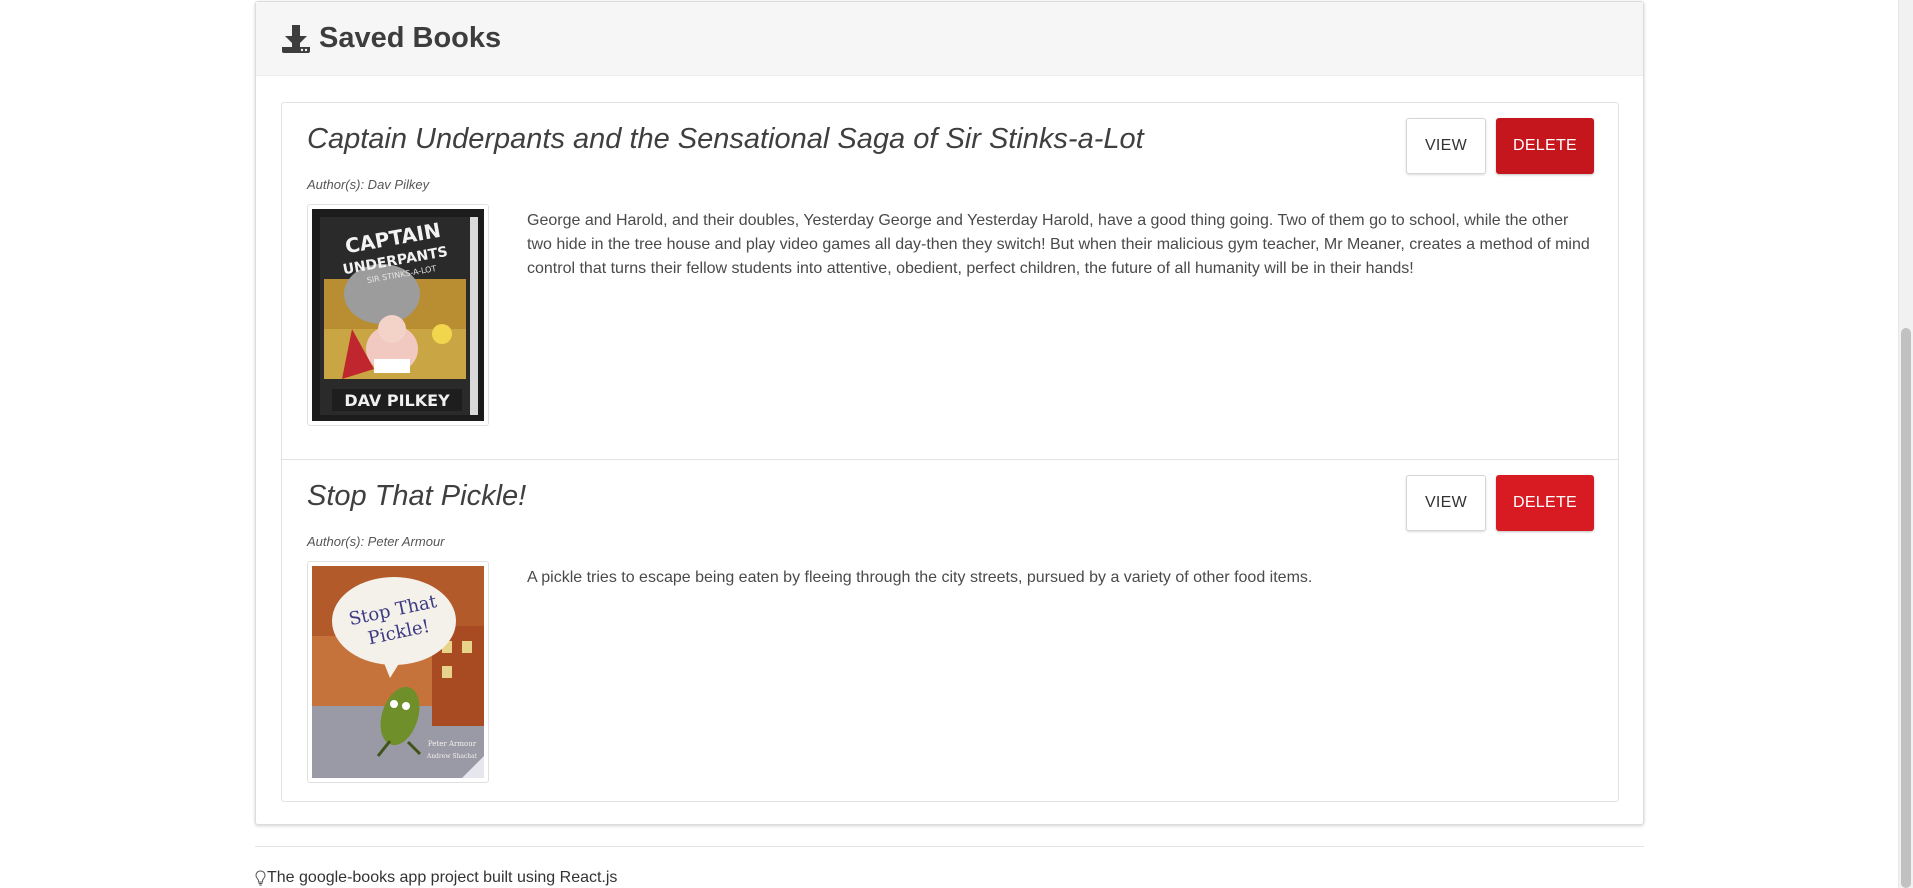  Describe the element at coordinates (452, 756) in the screenshot. I see `cover-illustrator-text: Andrew Shachat` at that location.